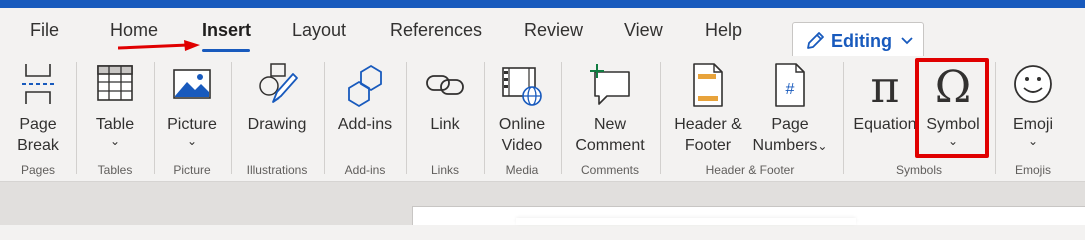  I want to click on picture-icon, so click(192, 84).